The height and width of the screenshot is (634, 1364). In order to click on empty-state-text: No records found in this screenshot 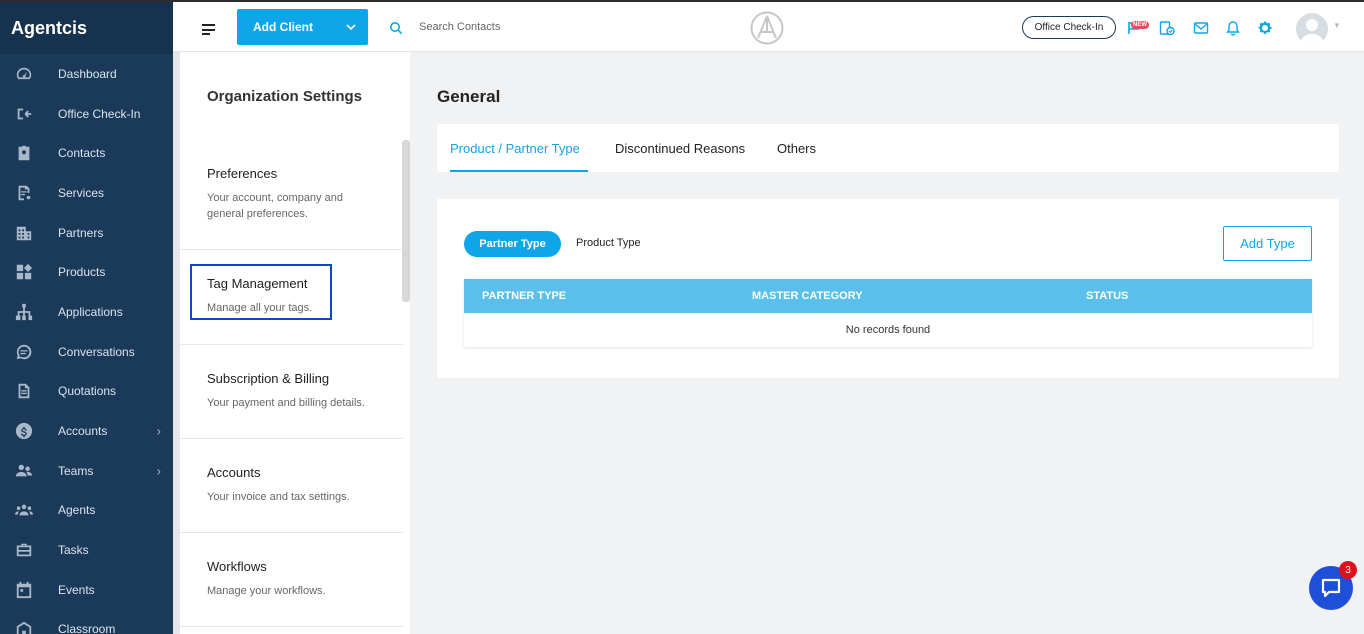, I will do `click(888, 330)`.